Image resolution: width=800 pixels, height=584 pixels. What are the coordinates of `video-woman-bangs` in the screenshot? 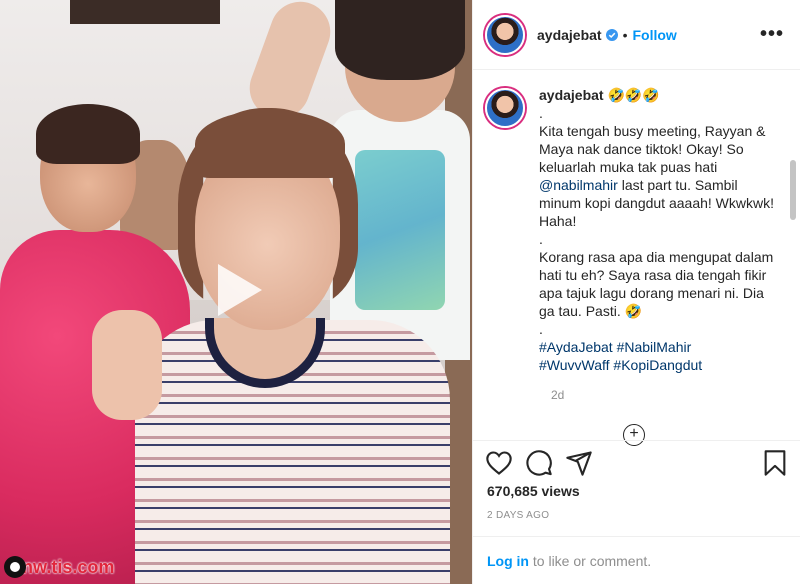 It's located at (270, 144).